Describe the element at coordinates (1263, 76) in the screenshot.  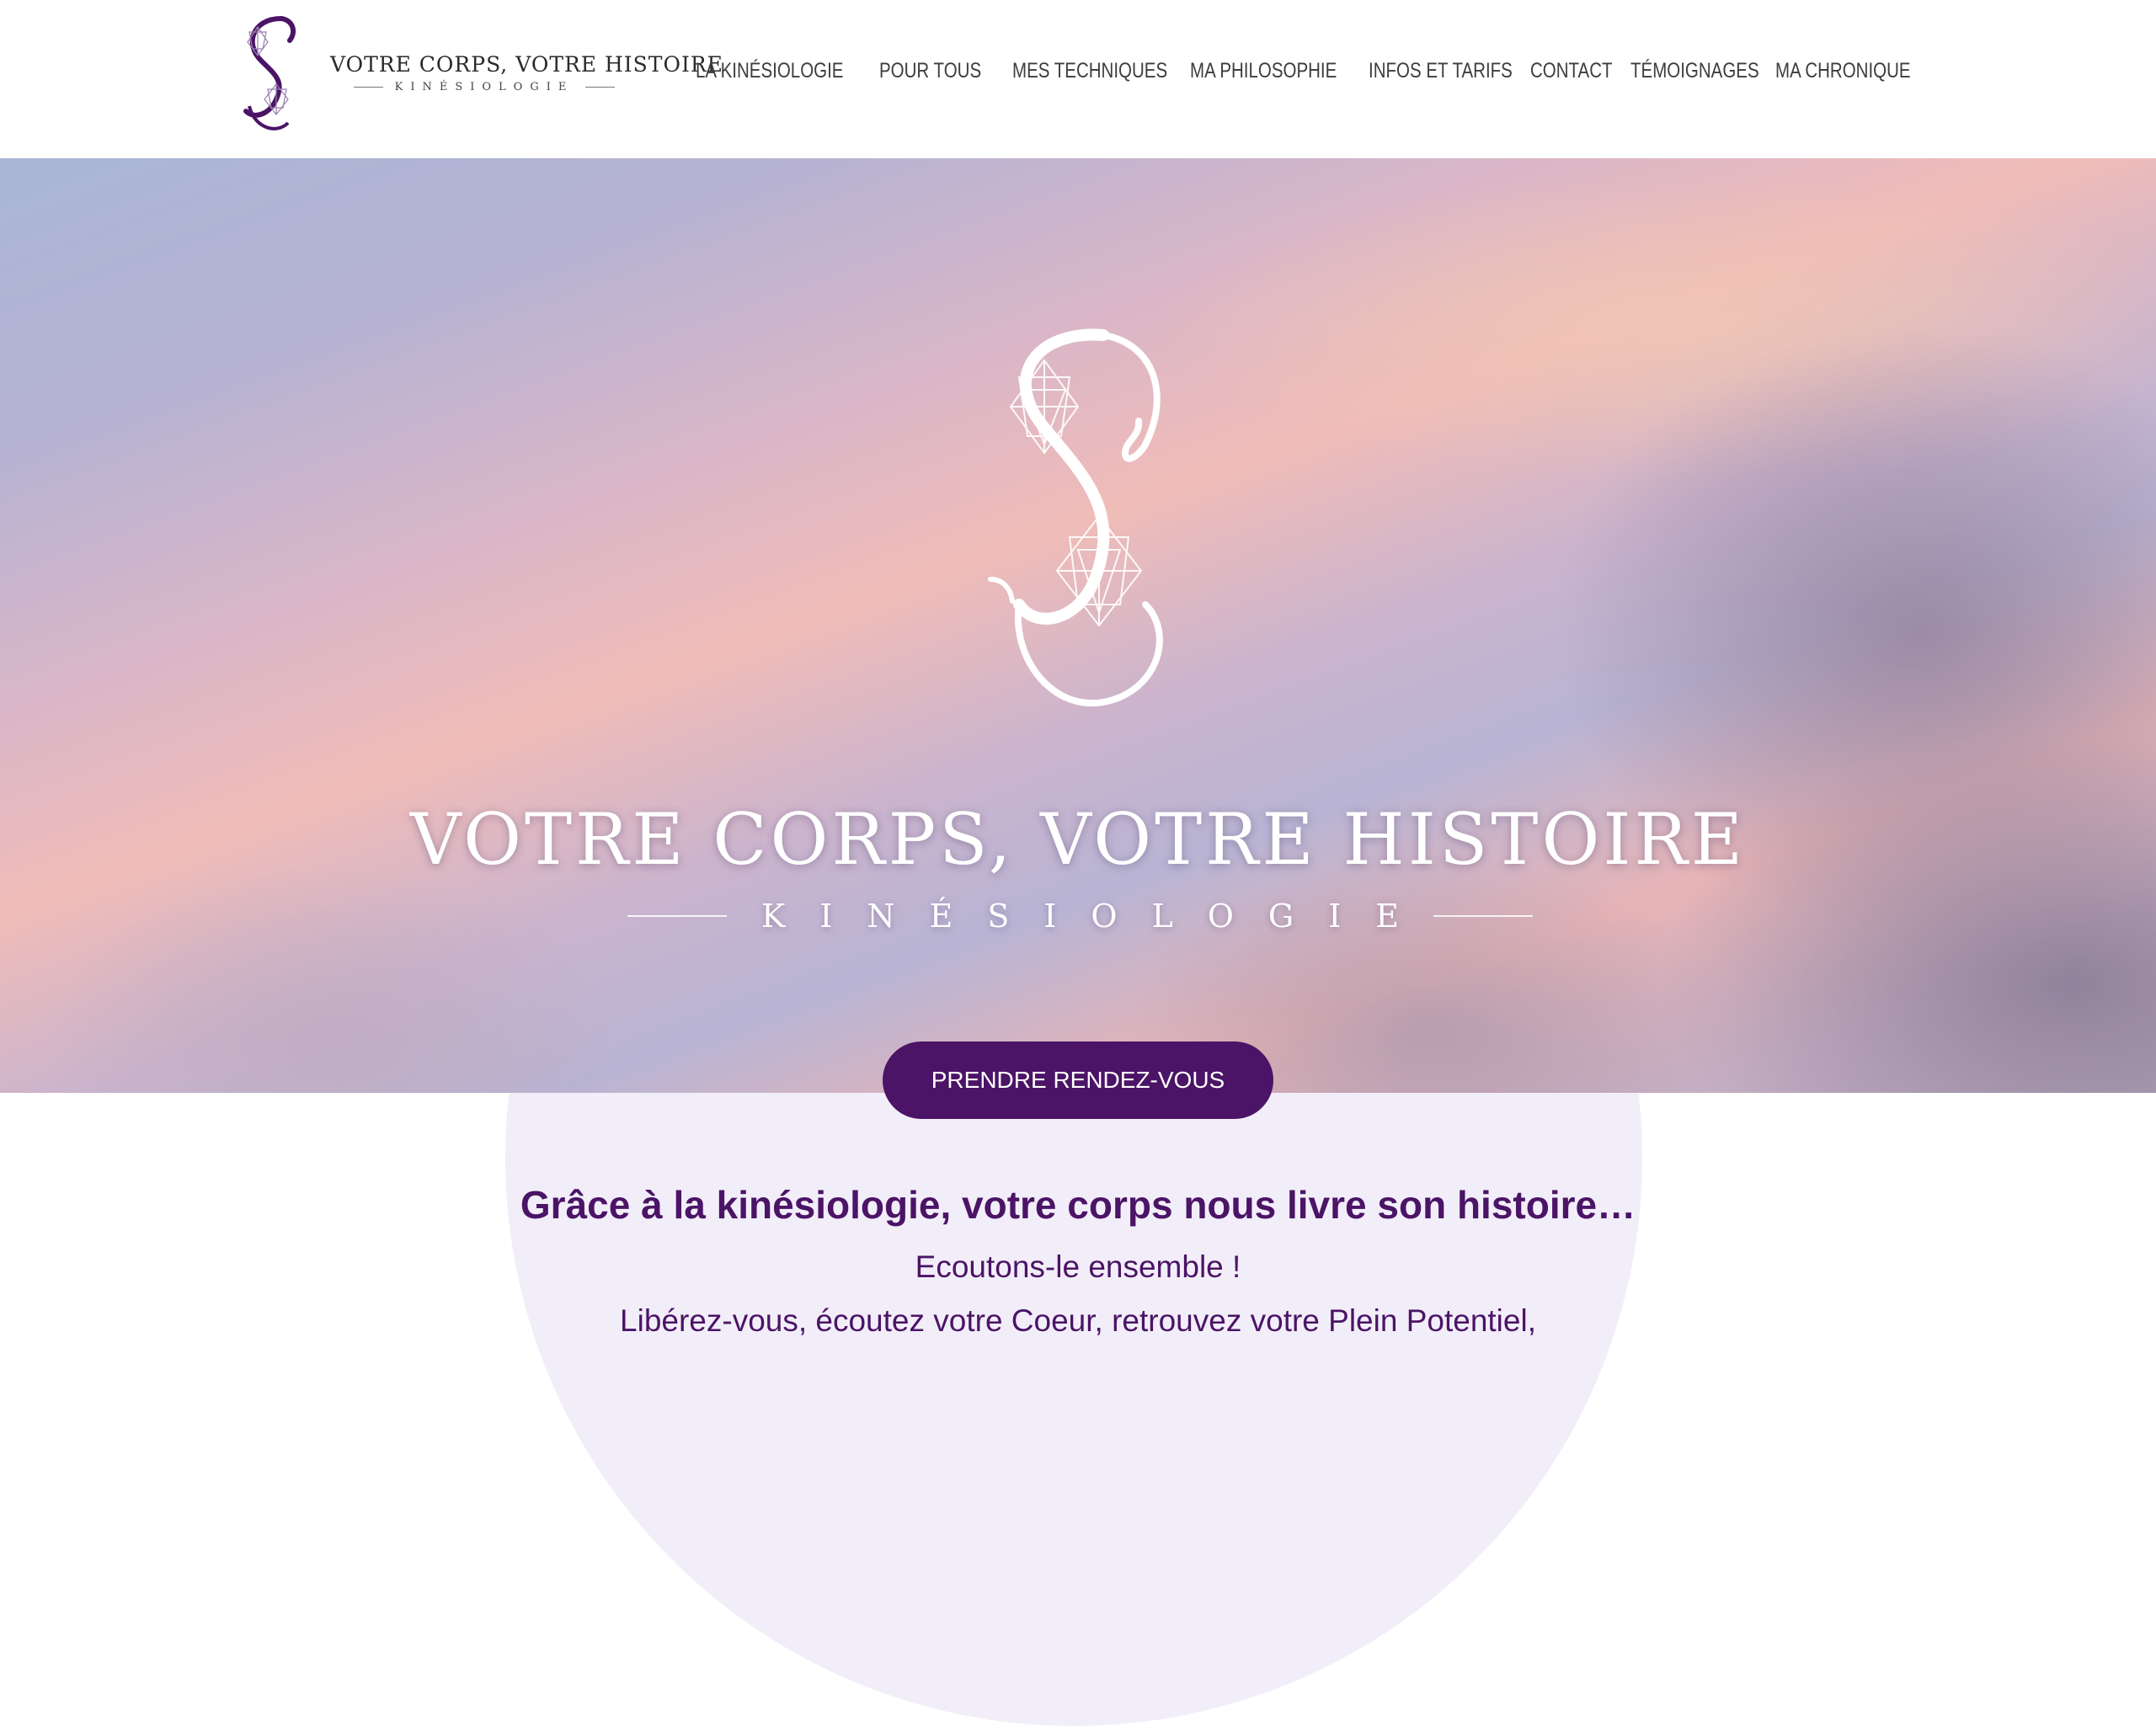
I see `nav-ma-philosophie: MA PHILOSOPHIE` at that location.